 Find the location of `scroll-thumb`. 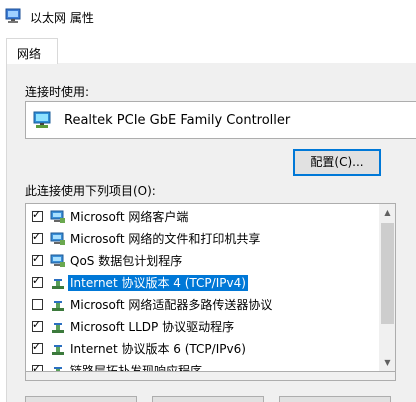

scroll-thumb is located at coordinates (387, 273).